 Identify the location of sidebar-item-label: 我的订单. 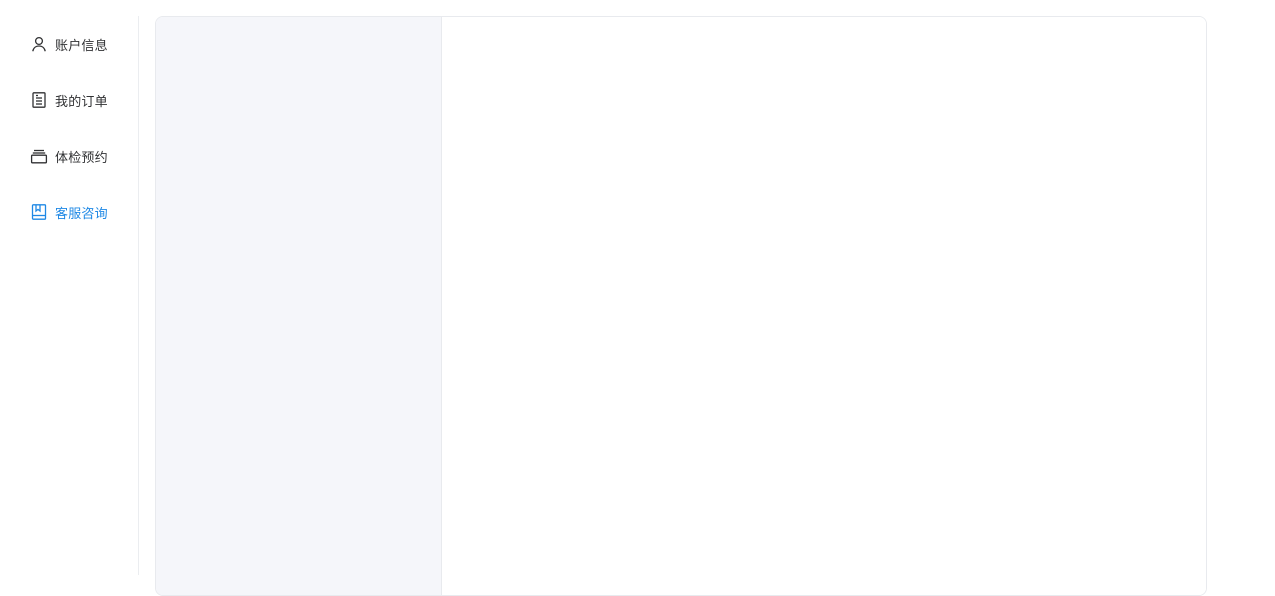
(81, 102).